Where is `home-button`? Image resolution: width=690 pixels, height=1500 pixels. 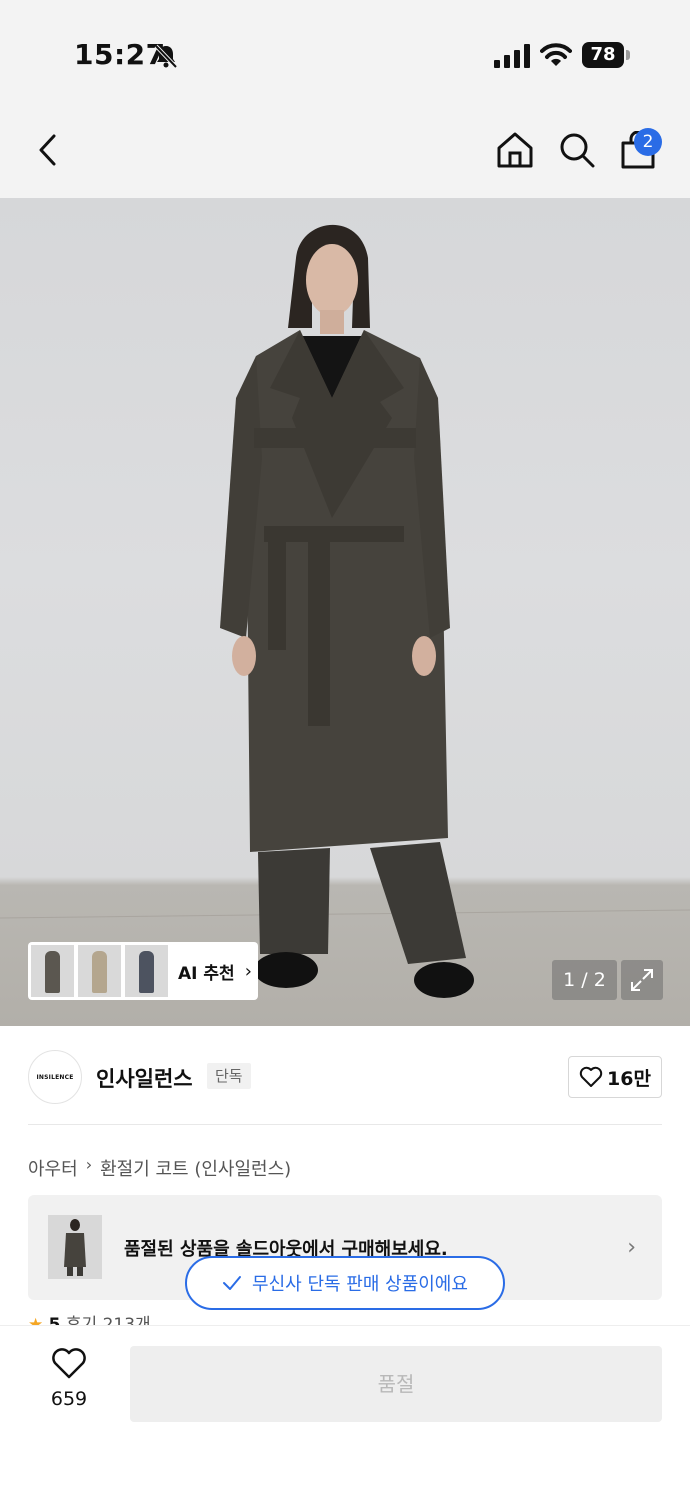
home-button is located at coordinates (515, 150).